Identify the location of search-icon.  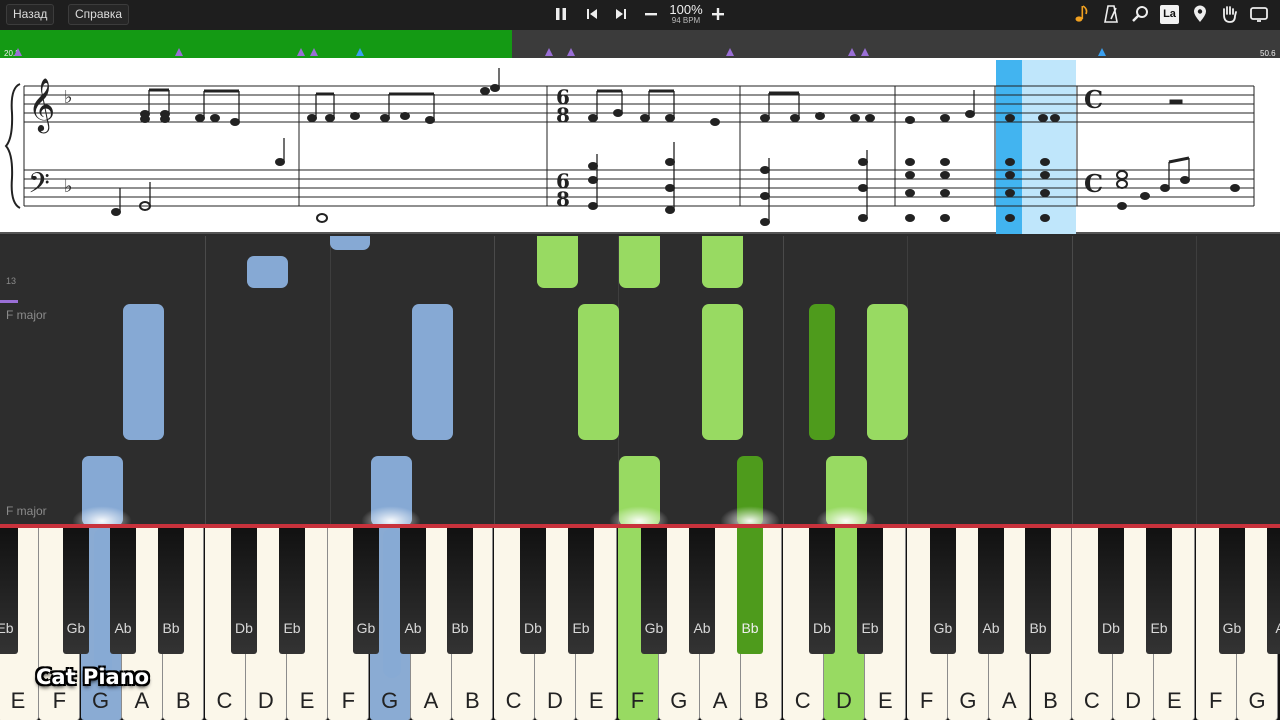
(1141, 14).